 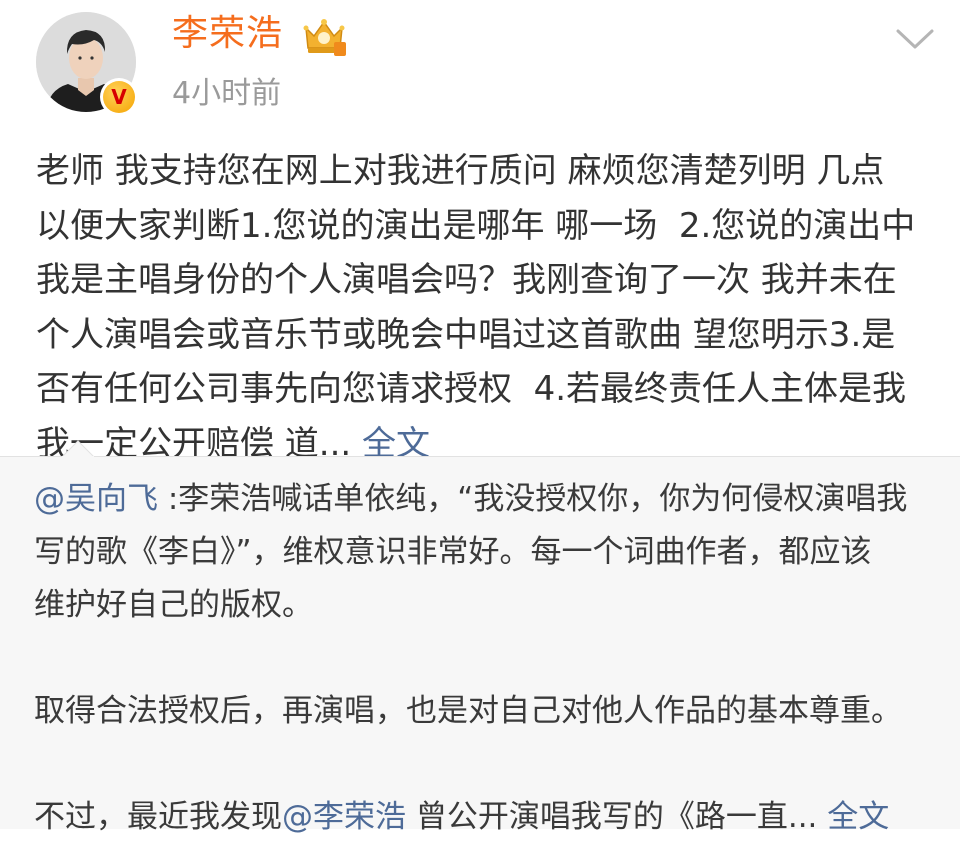 I want to click on verified-v-icon: V, so click(x=119, y=97).